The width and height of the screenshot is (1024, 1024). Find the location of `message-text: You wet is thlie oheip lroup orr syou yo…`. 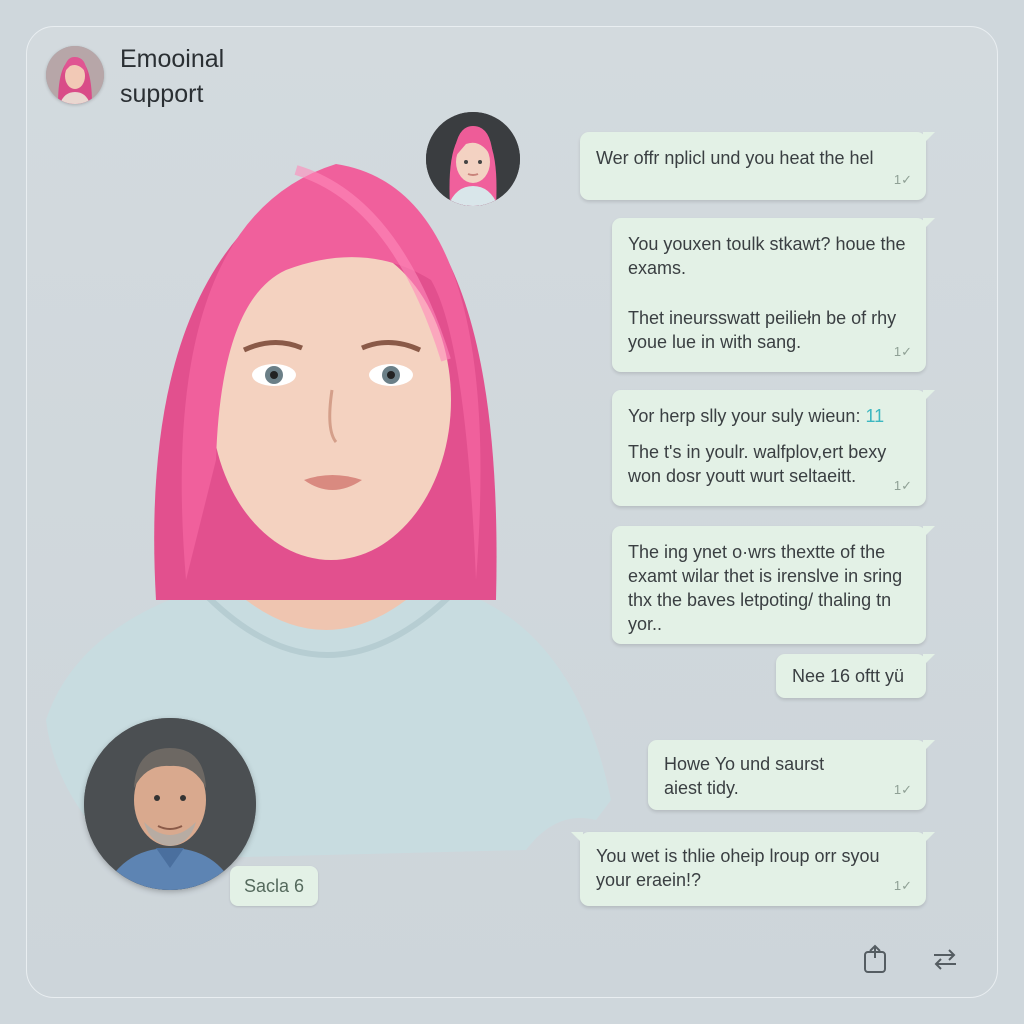

message-text: You wet is thlie oheip lroup orr syou yo… is located at coordinates (738, 868).